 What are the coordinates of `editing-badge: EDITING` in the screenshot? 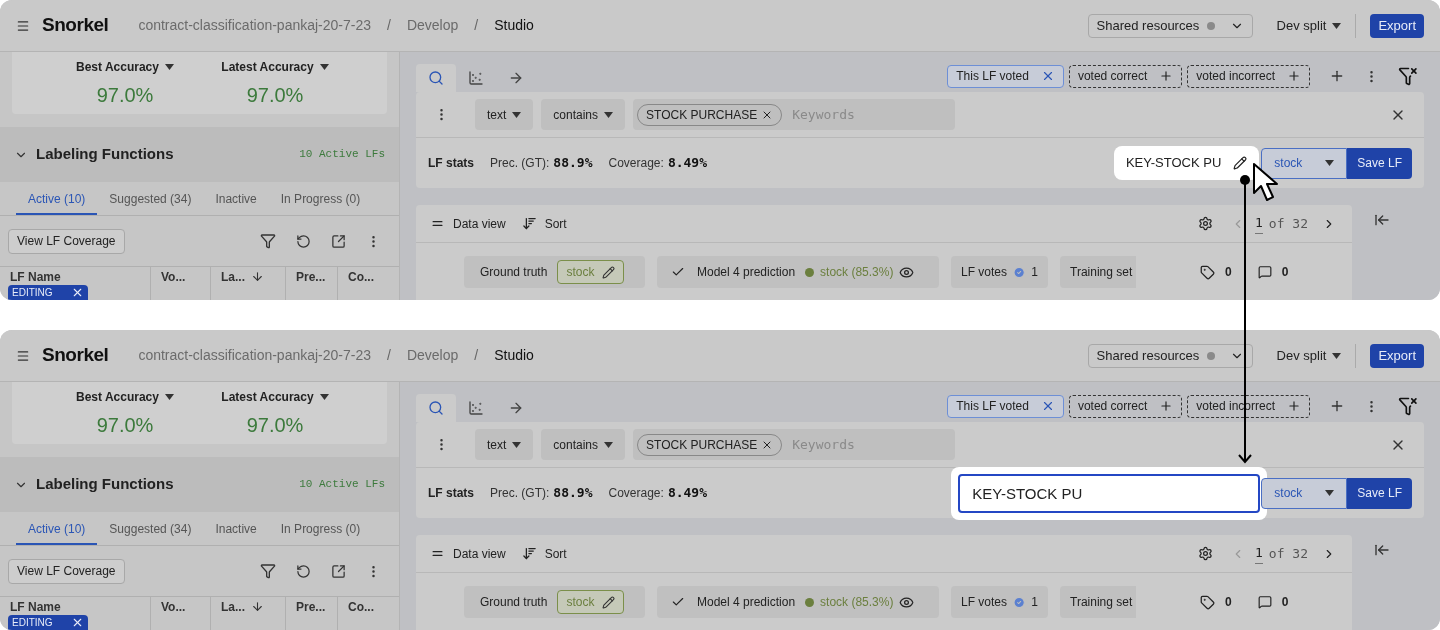 It's located at (48, 292).